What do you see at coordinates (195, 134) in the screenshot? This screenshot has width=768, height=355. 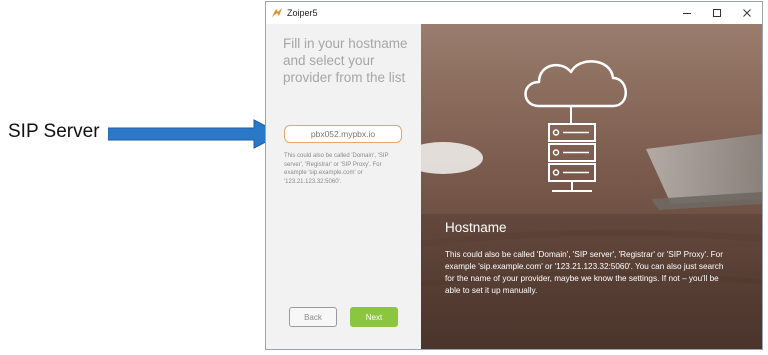 I see `annotation-arrow-icon` at bounding box center [195, 134].